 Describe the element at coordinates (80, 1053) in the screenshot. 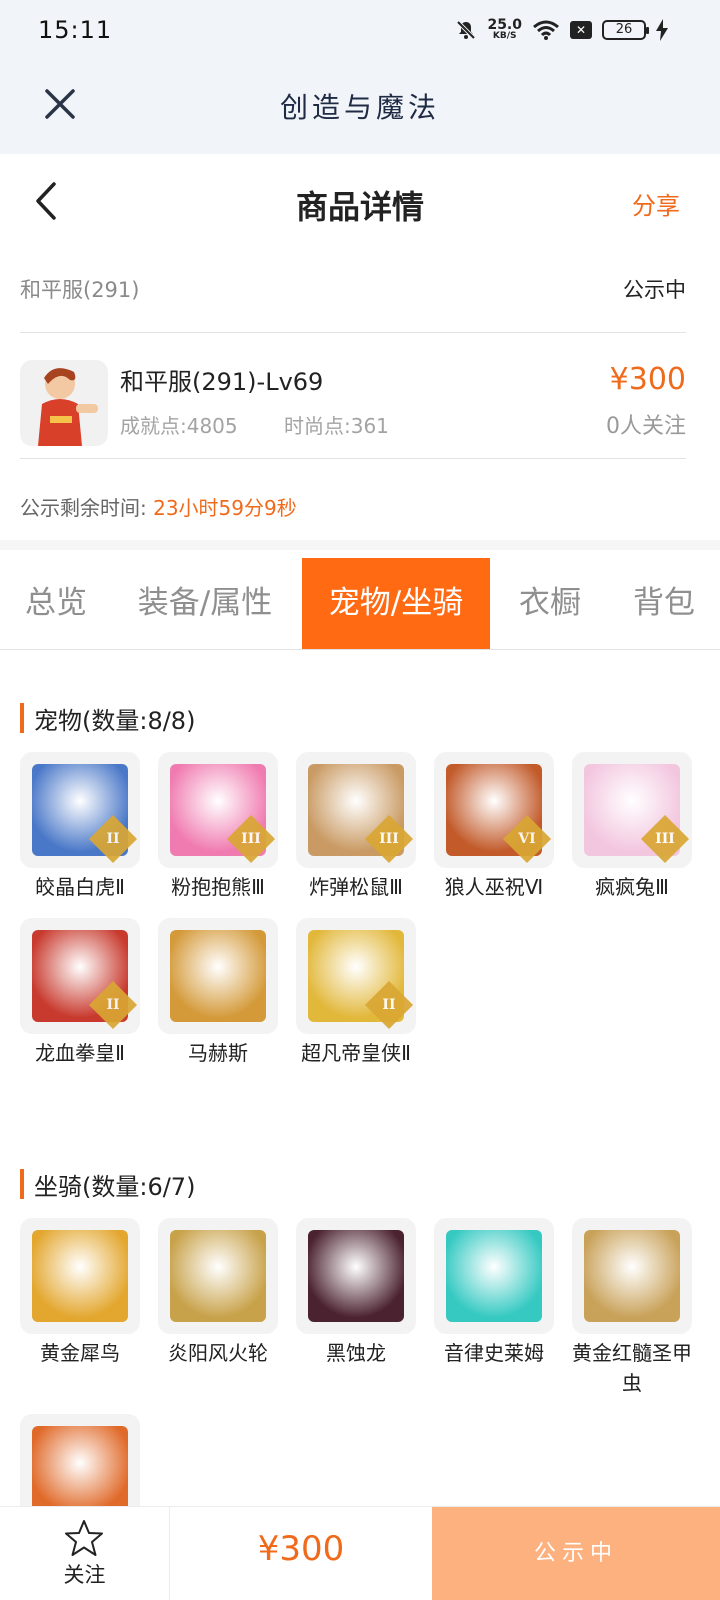

I see `pet-name: 龙血拳皇Ⅱ` at that location.